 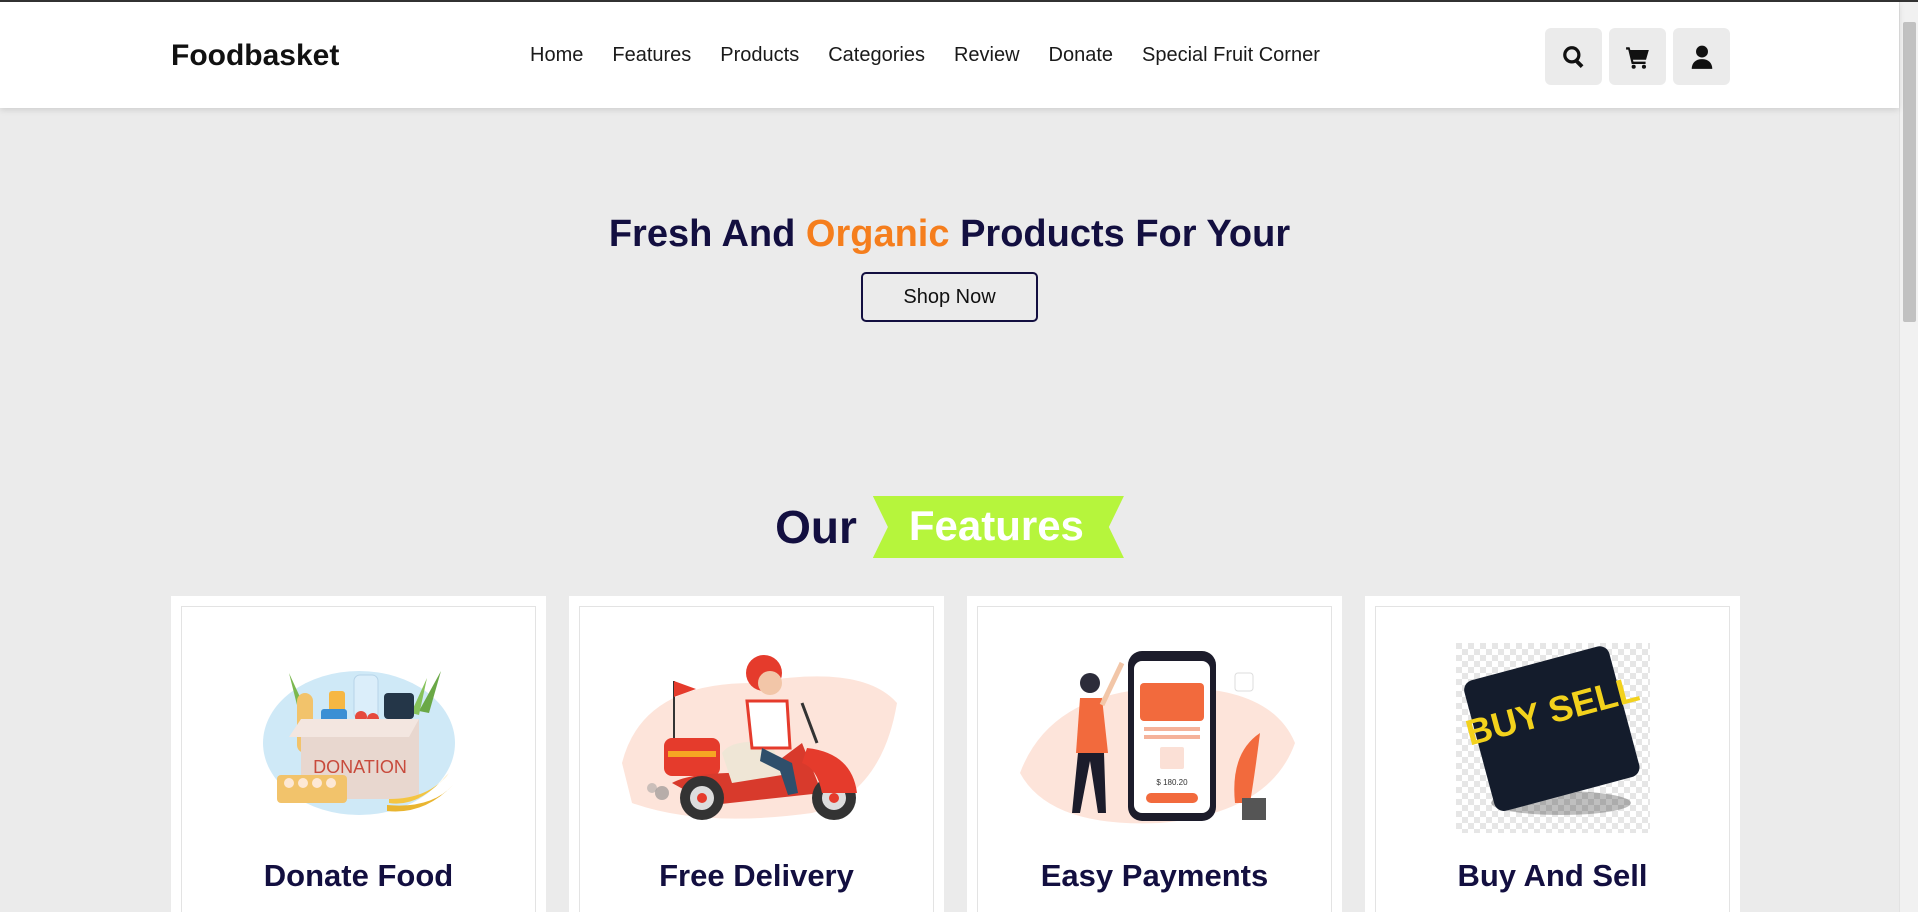 I want to click on feature-card-frame: BUY SELL Buy And Sell, so click(x=1552, y=759).